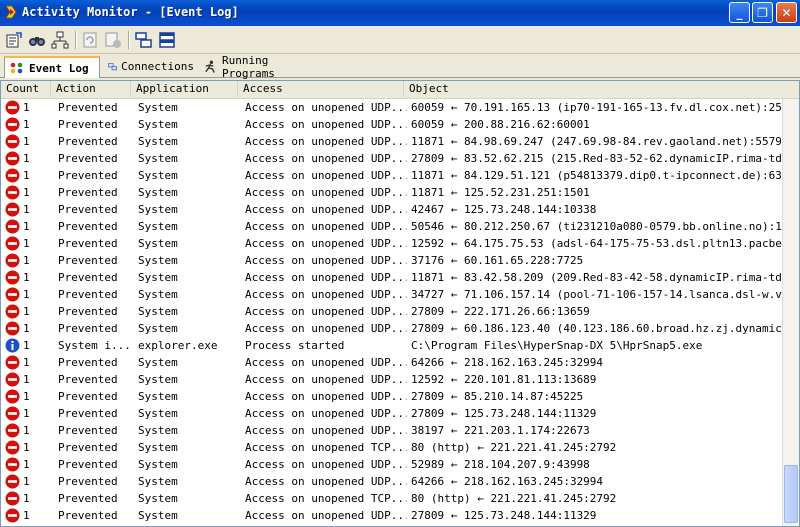  Describe the element at coordinates (500, 192) in the screenshot. I see `row-object: 11871 ← 125.52.231.251:1501` at that location.